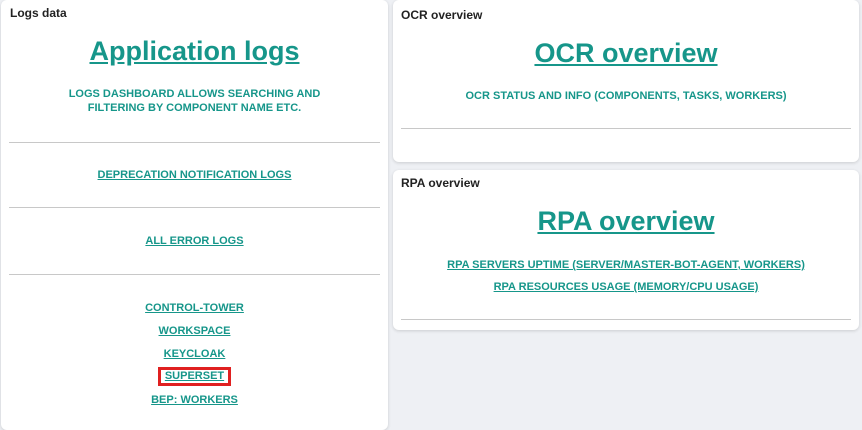  I want to click on logs-description-line1: LOGS DASHBOARD ALLOWS SEARCHING AND, so click(194, 94).